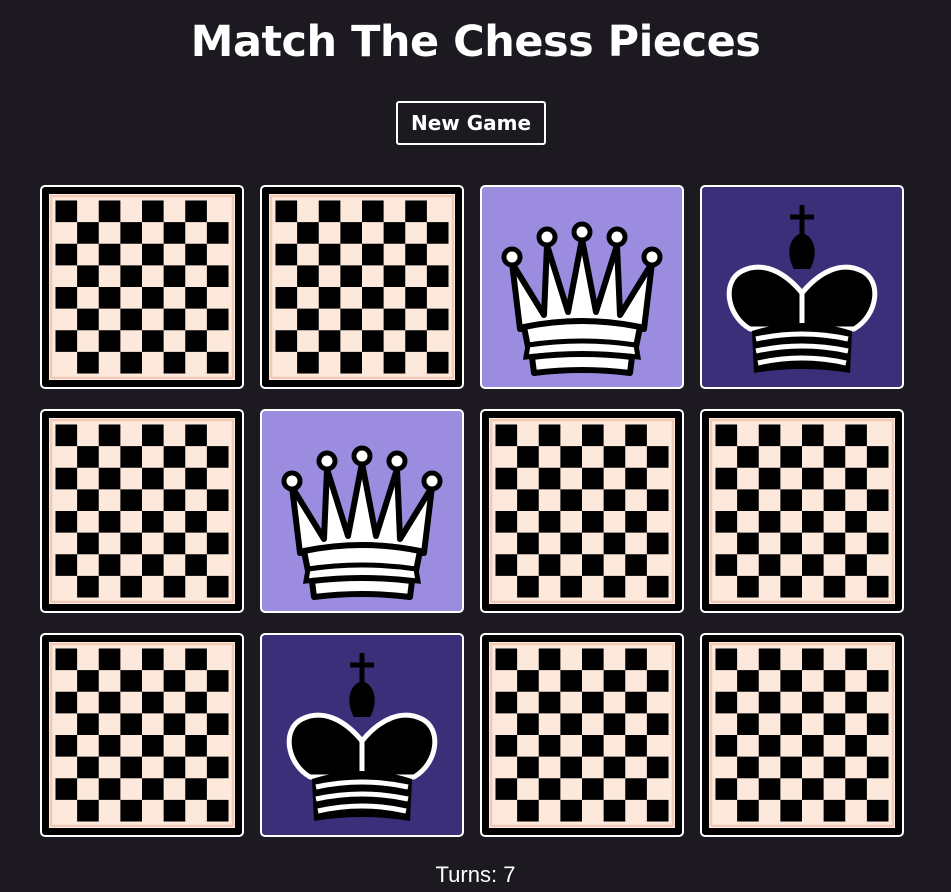  I want to click on turns-counter: Turns: 7, so click(475, 875).